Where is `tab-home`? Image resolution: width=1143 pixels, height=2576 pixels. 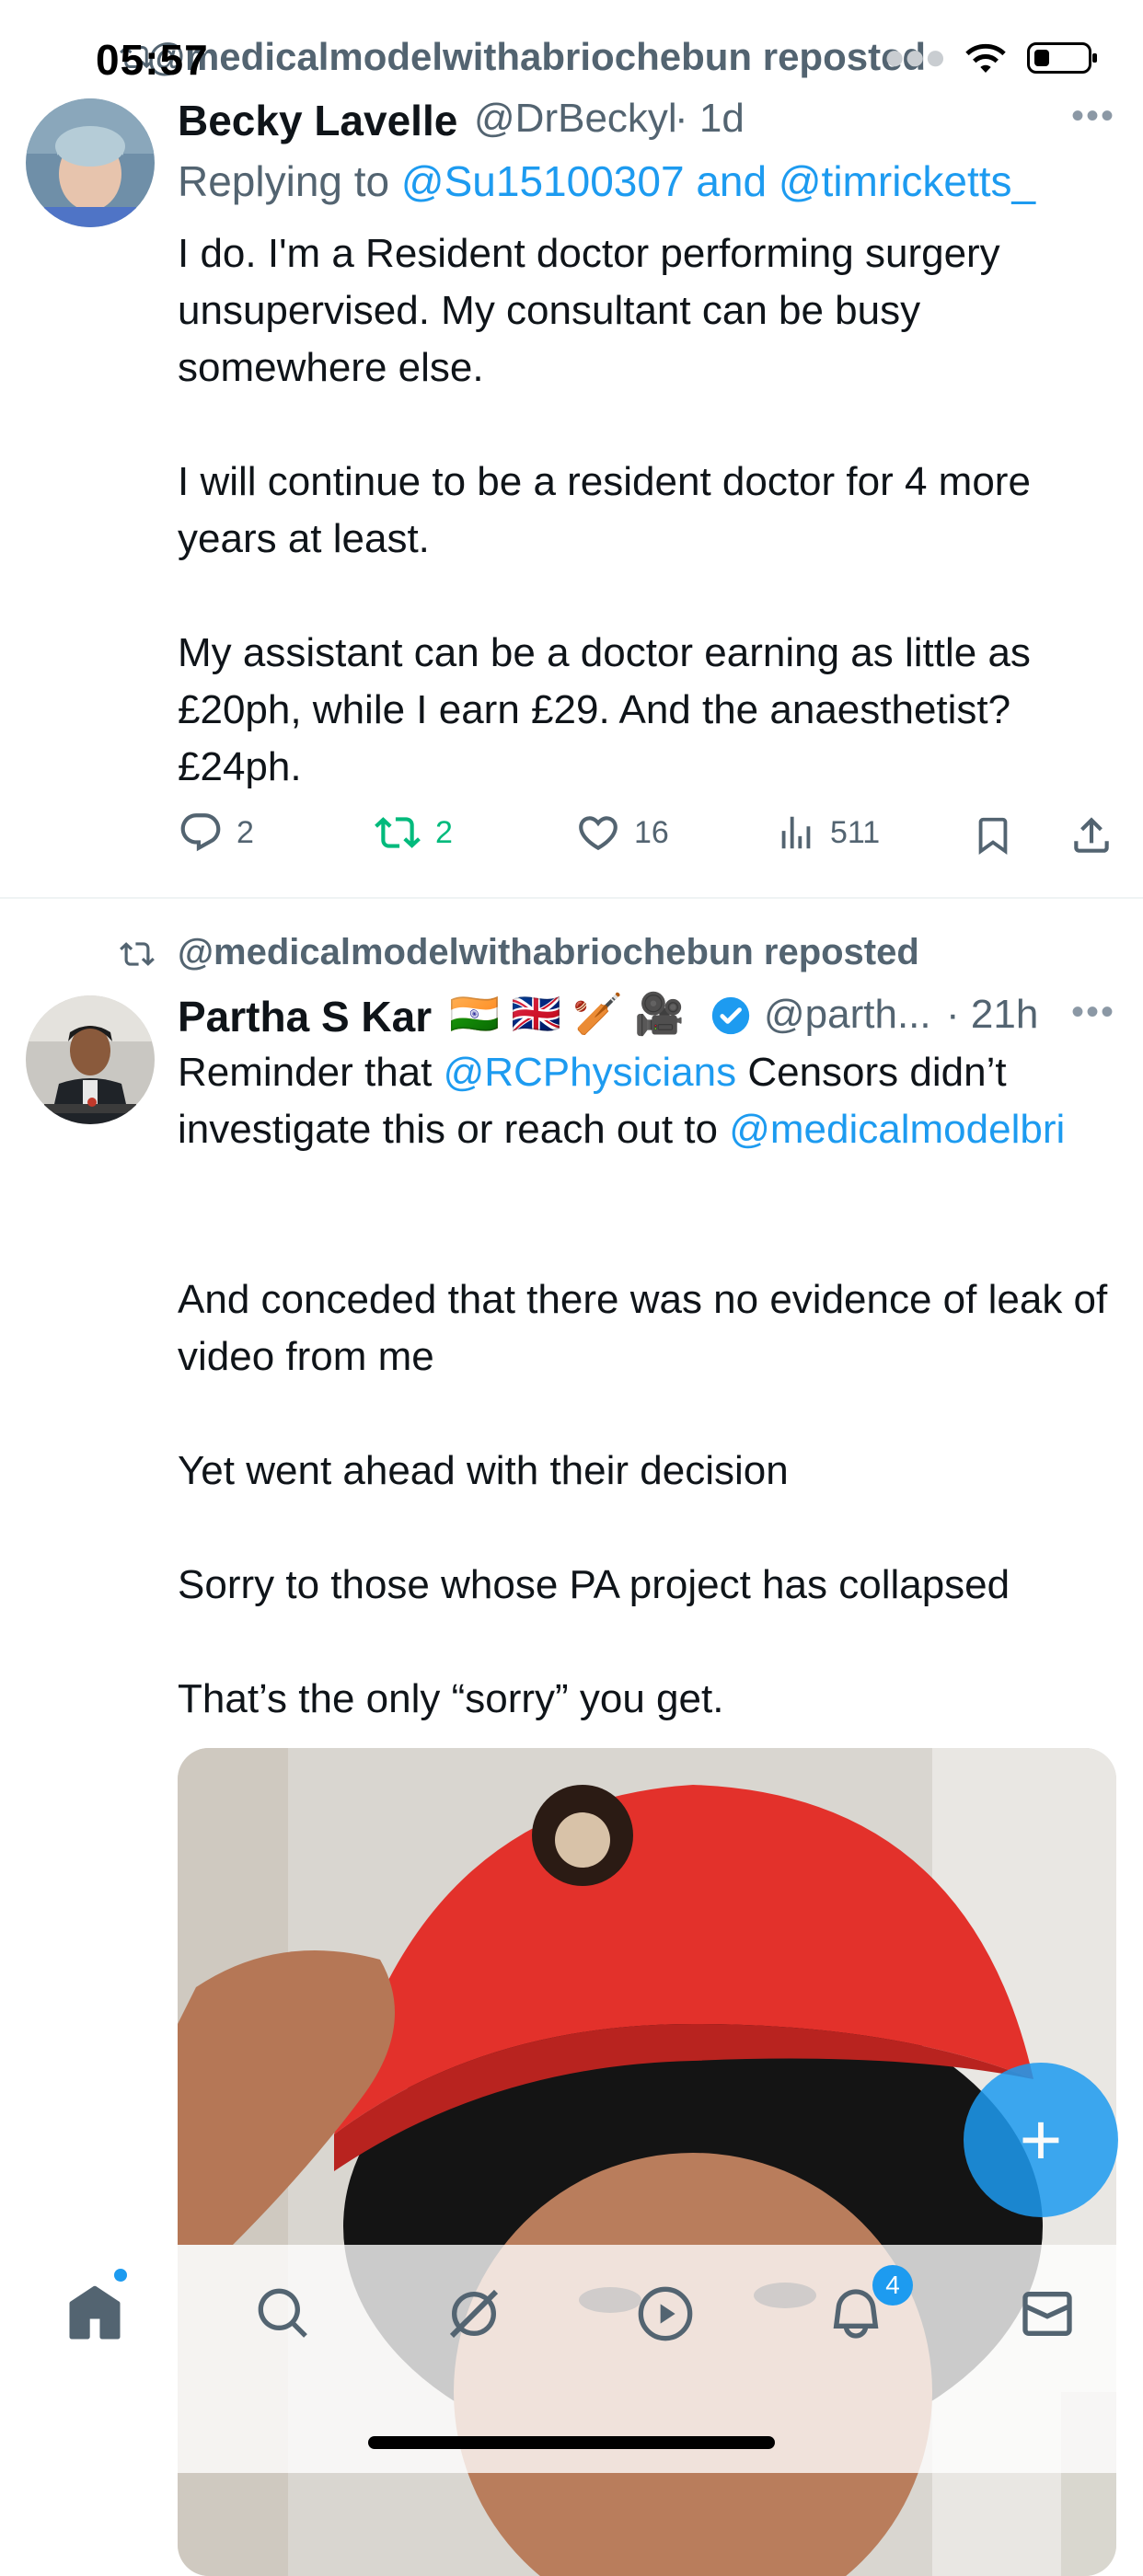
tab-home is located at coordinates (95, 2314).